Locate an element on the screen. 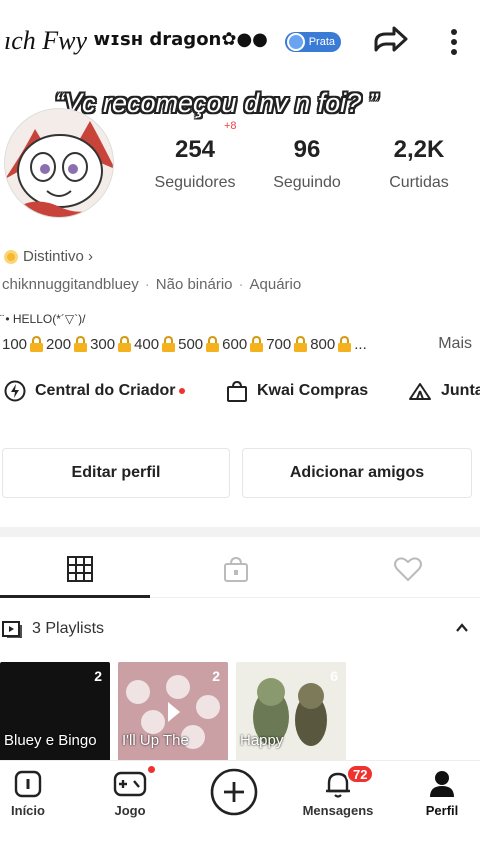 The height and width of the screenshot is (854, 480). bio-level-value: 300 is located at coordinates (103, 344).